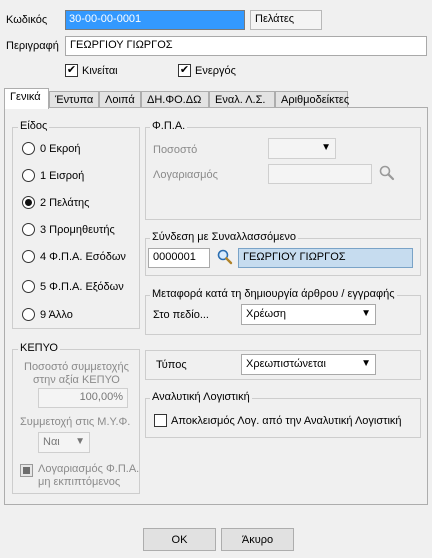 Image resolution: width=432 pixels, height=558 pixels. What do you see at coordinates (32, 46) in the screenshot?
I see `desc-label: Περιγραφή` at bounding box center [32, 46].